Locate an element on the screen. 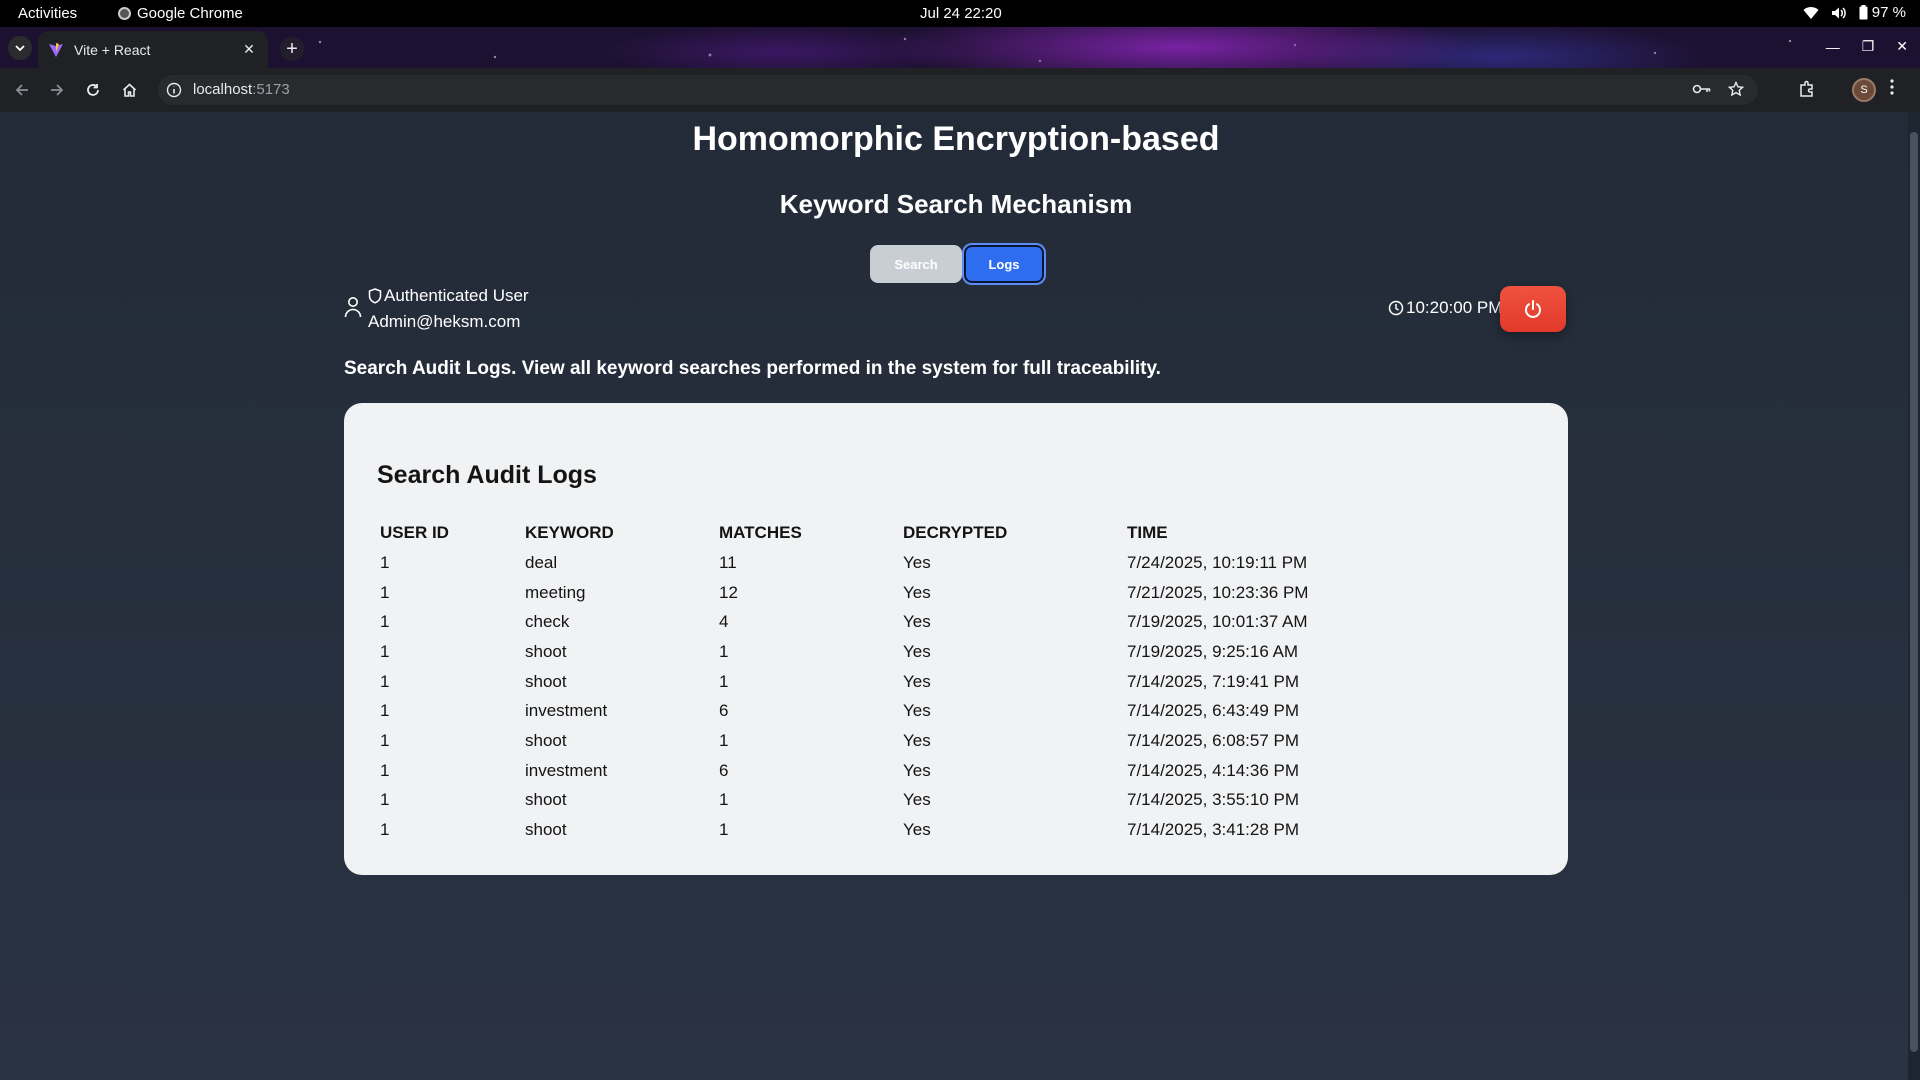 This screenshot has width=1920, height=1080. column-header-keyword: KEYWORD is located at coordinates (569, 532).